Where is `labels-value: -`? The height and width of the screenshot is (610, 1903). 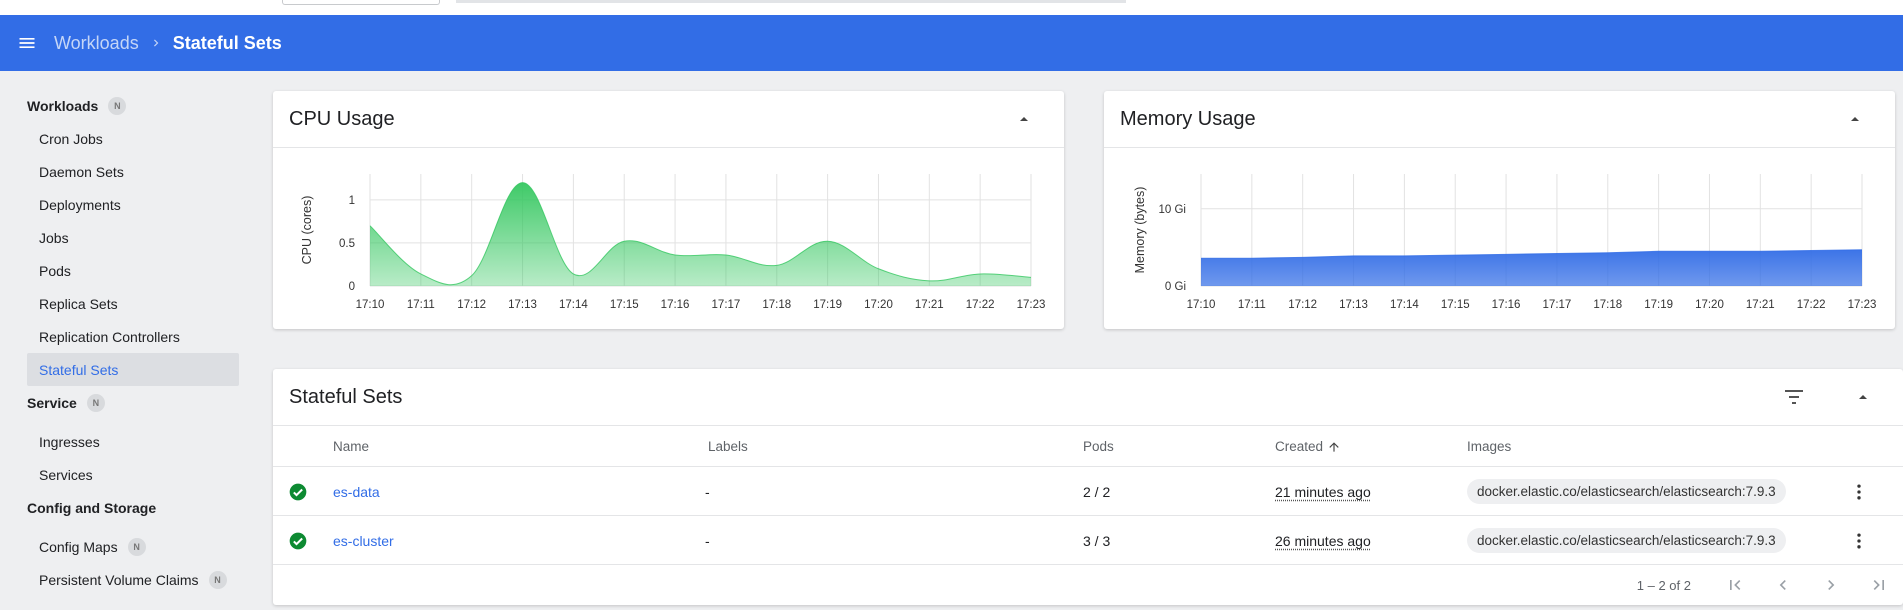
labels-value: - is located at coordinates (707, 491).